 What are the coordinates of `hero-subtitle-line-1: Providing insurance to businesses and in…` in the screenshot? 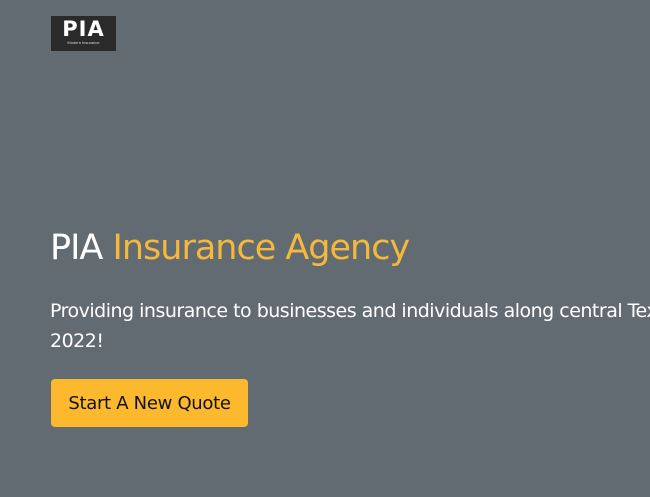 It's located at (350, 311).